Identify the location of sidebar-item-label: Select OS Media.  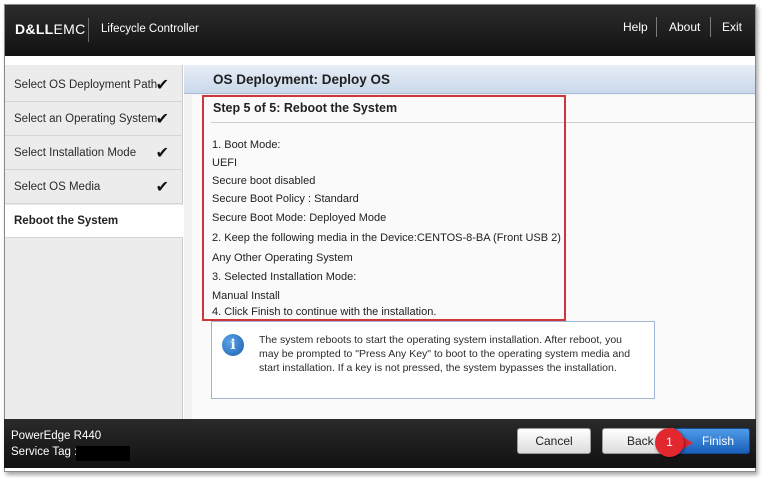
(57, 187).